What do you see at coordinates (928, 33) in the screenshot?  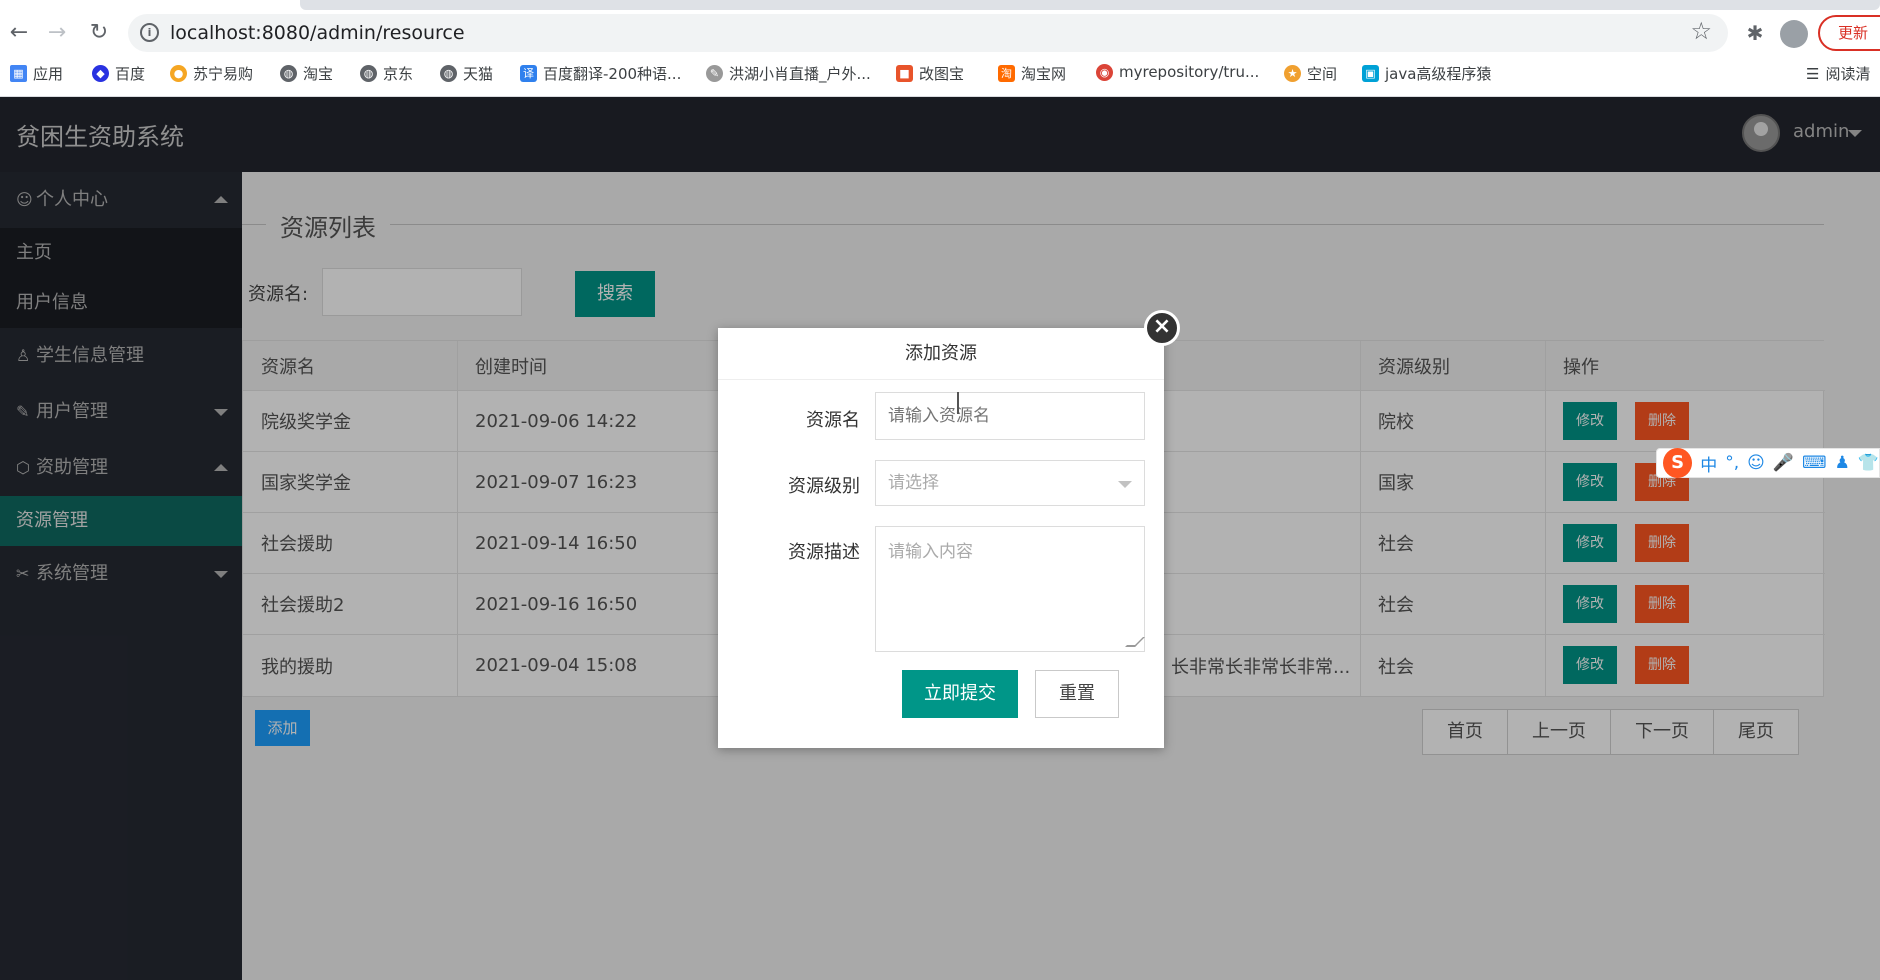 I see `address-bar: i localhost:8080/admin/resource ☆` at bounding box center [928, 33].